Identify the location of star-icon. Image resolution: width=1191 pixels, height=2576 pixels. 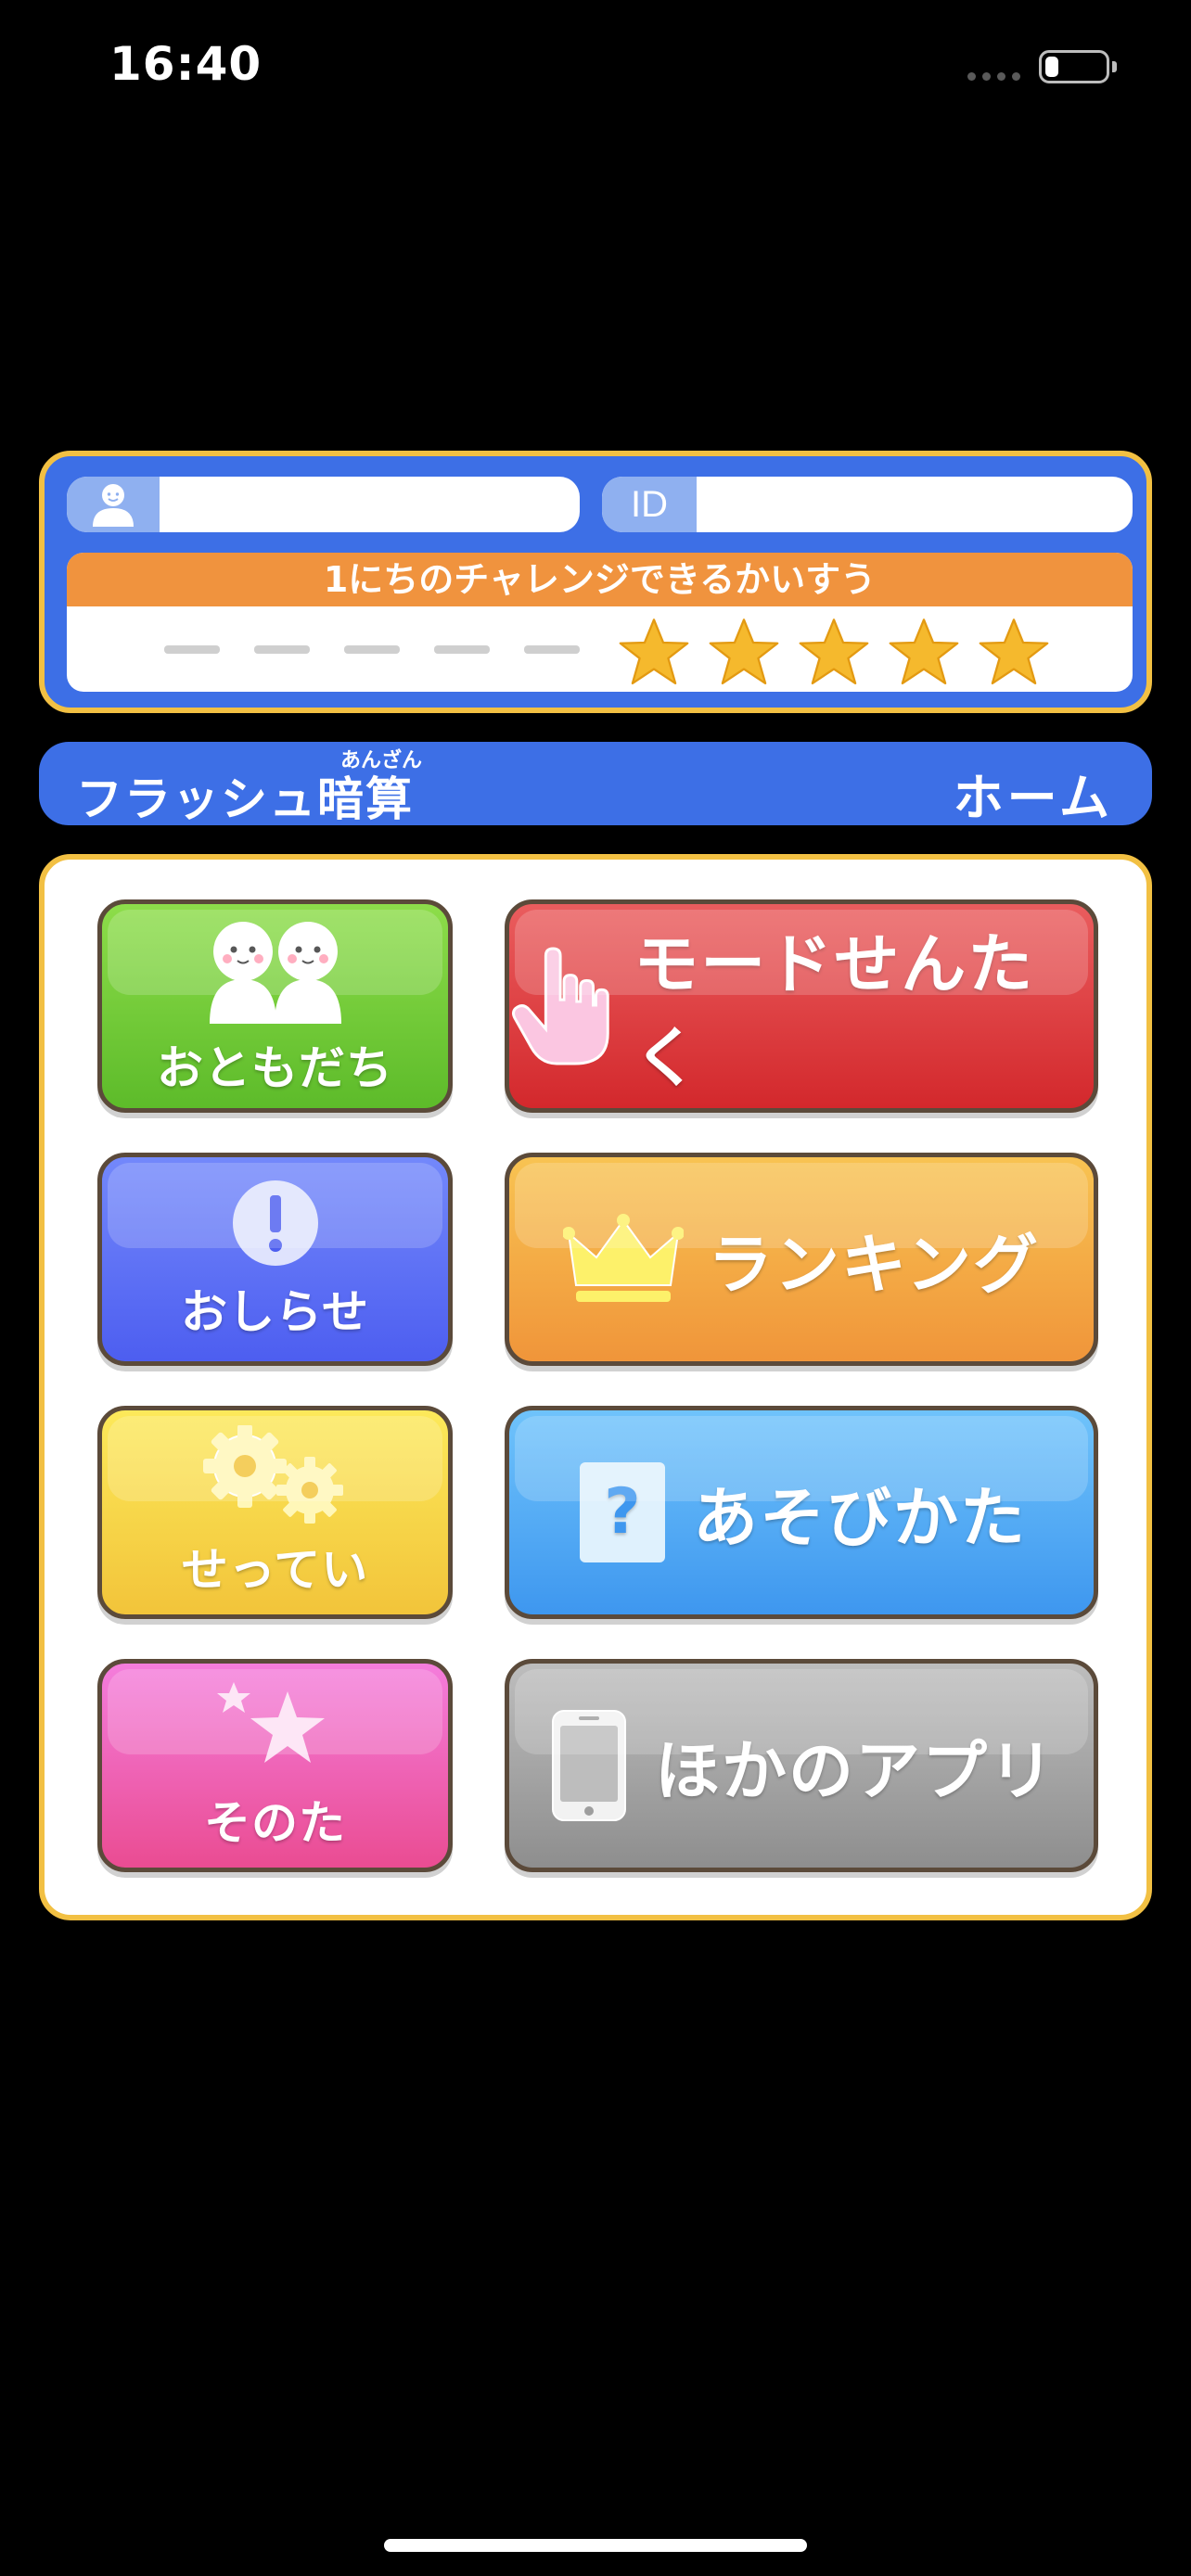
(270, 1722).